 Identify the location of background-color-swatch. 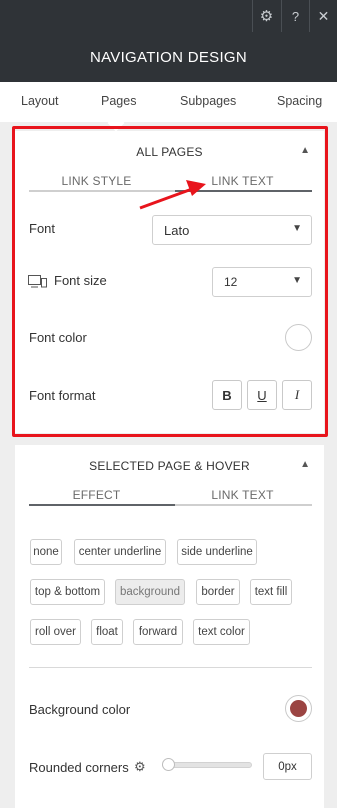
(298, 708).